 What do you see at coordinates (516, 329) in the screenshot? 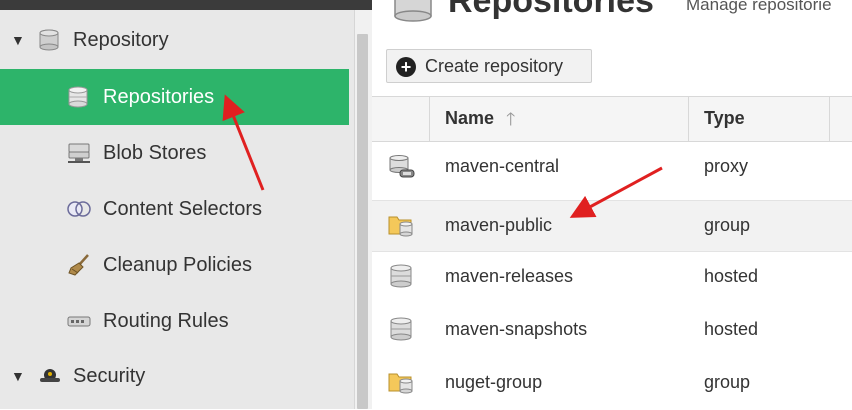
I see `repository-name: maven-snapshots` at bounding box center [516, 329].